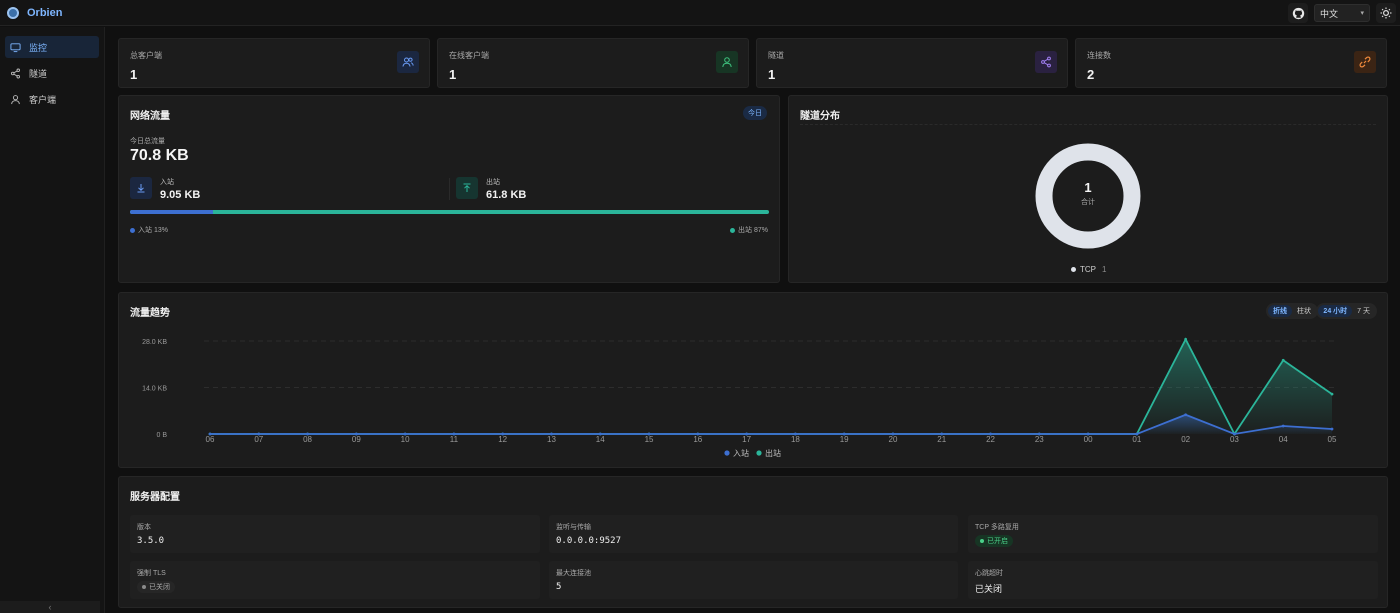  What do you see at coordinates (38, 73) in the screenshot?
I see `sidebar-item-label: 隧道` at bounding box center [38, 73].